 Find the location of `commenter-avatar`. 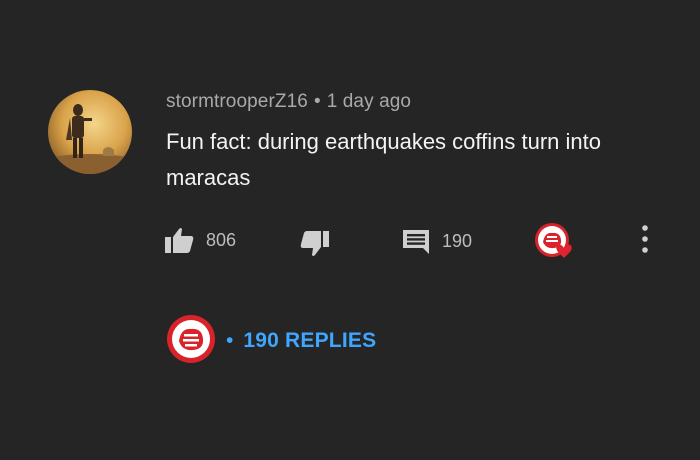

commenter-avatar is located at coordinates (90, 132).